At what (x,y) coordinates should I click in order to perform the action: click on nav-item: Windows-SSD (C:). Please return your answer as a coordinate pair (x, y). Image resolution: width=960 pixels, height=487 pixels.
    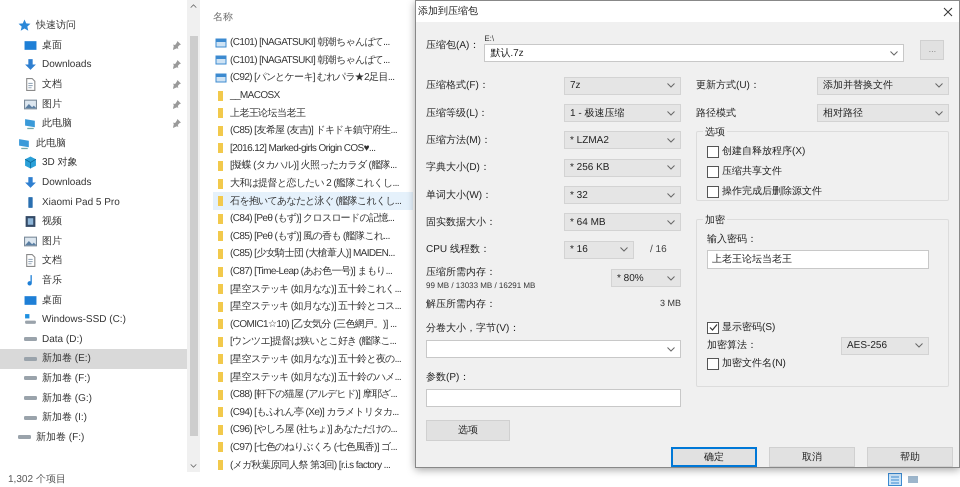
    Looking at the image, I should click on (93, 320).